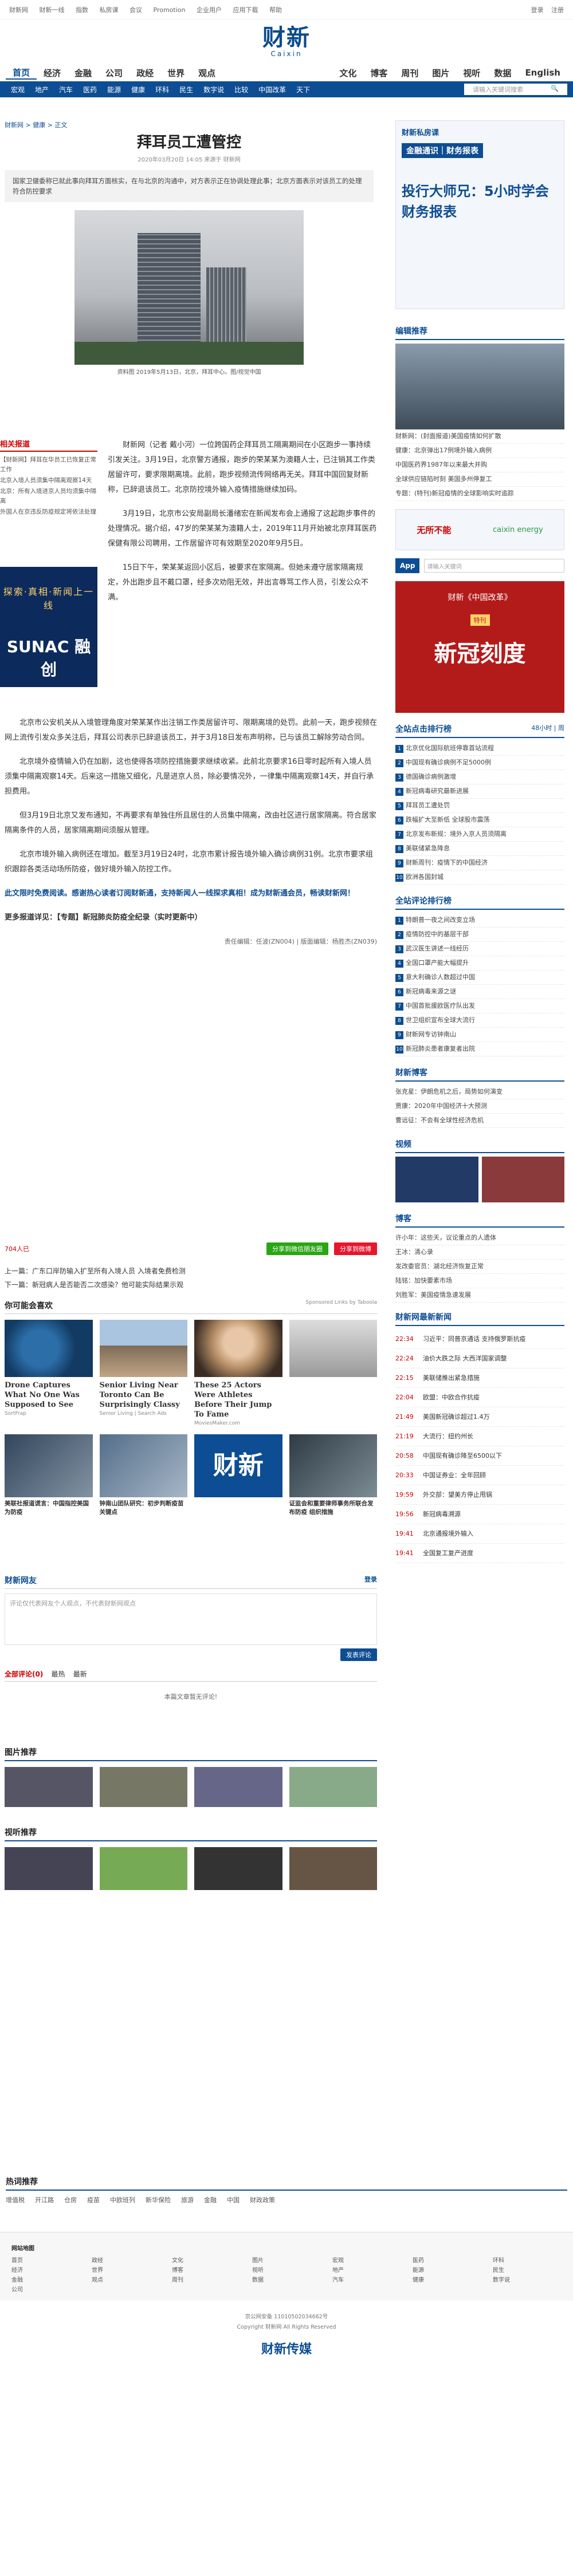 Image resolution: width=573 pixels, height=2576 pixels. Describe the element at coordinates (479, 1281) in the screenshot. I see `side-blog-item: 陆铭：加快要素市场` at that location.